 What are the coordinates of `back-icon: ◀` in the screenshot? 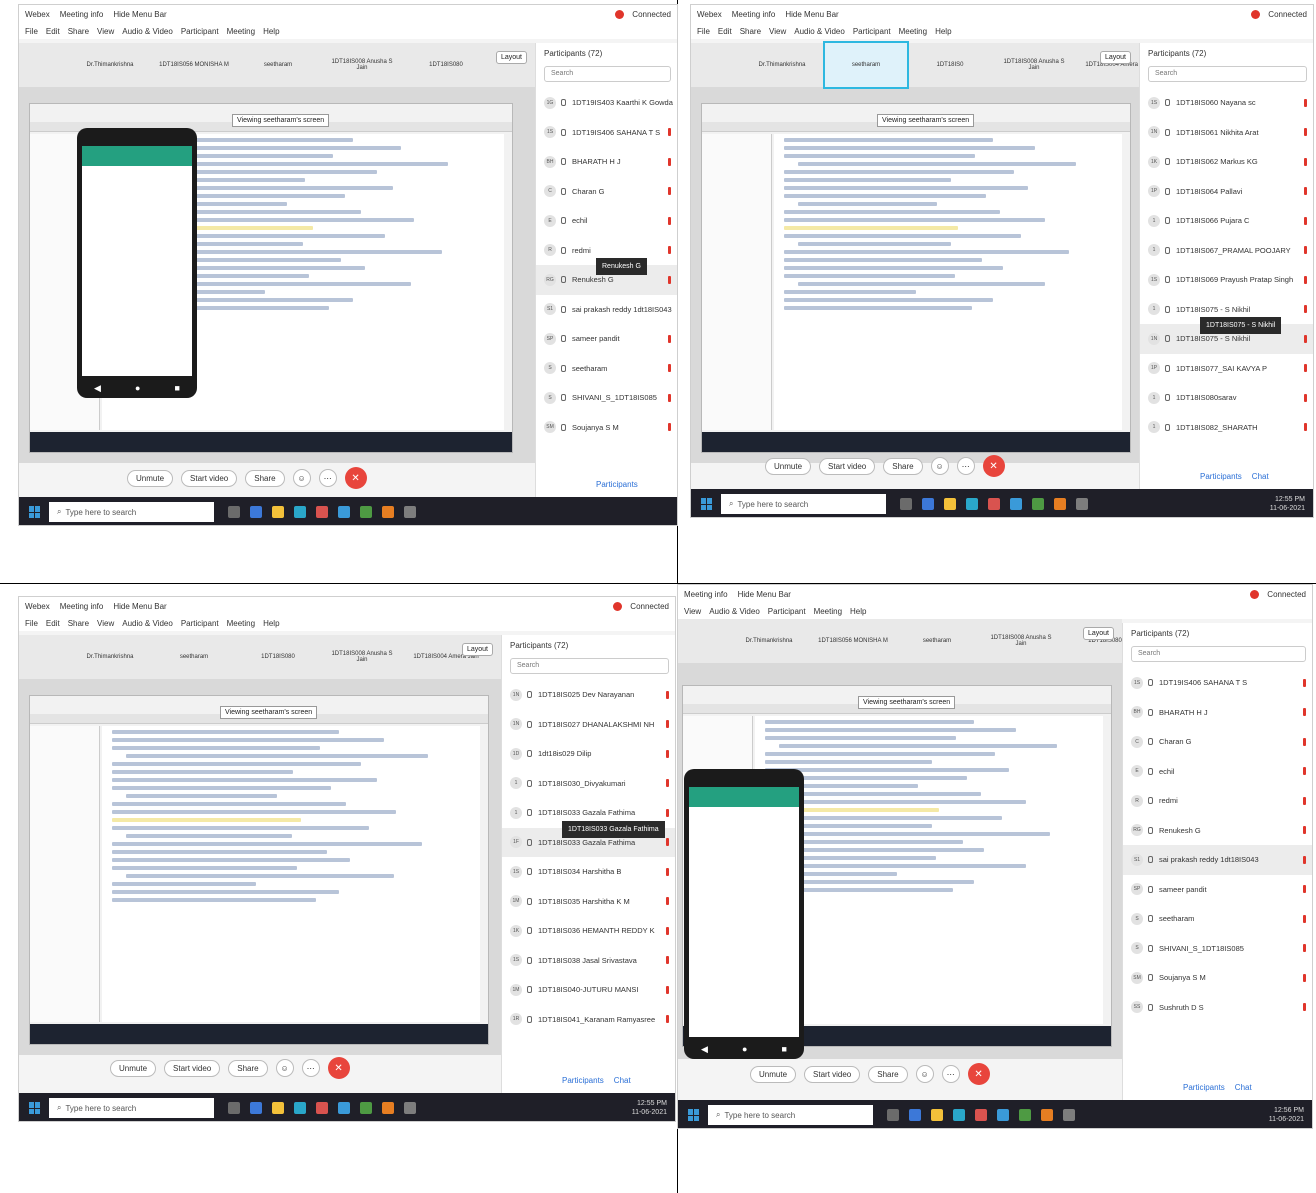 It's located at (704, 1049).